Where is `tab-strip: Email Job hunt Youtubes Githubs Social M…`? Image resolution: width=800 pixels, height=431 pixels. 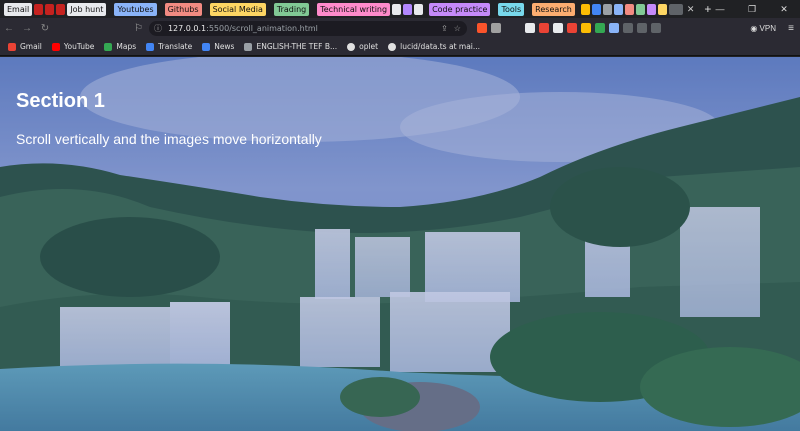
tab-strip: Email Job hunt Youtubes Githubs Social M… is located at coordinates (400, 9).